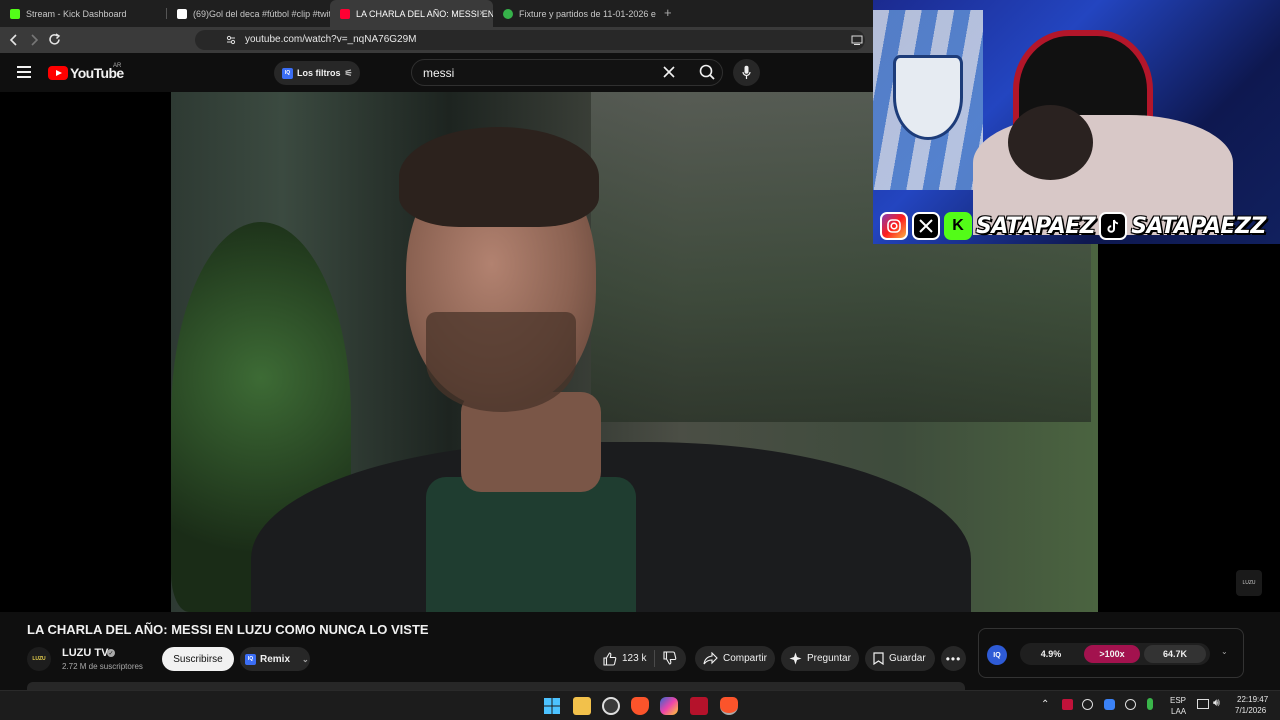 The width and height of the screenshot is (1280, 720). Describe the element at coordinates (424, 13) in the screenshot. I see `tab-title: LA CHARLA DEL AÑO: MESSI EN` at that location.